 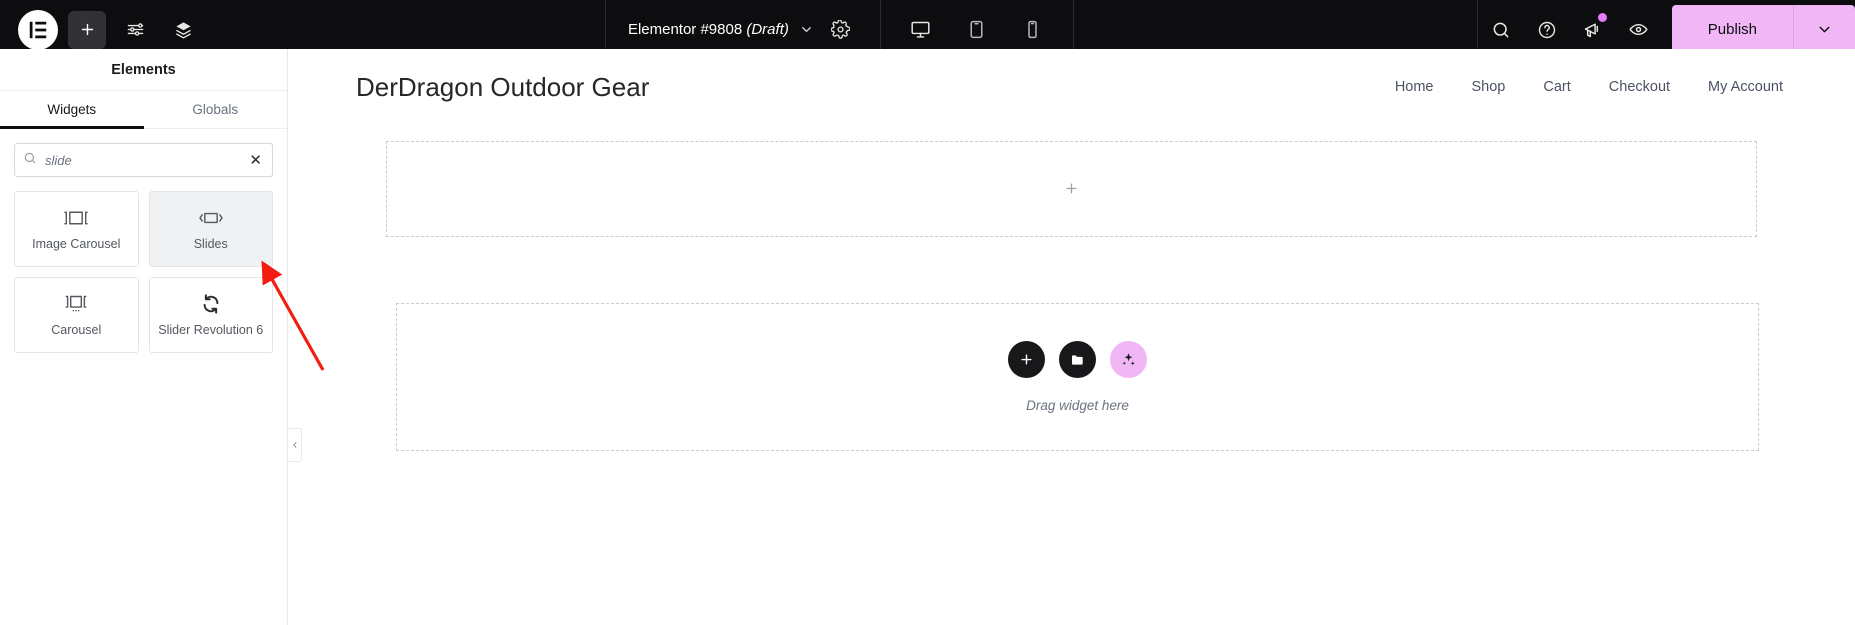 I want to click on search-icon, so click(x=30, y=160).